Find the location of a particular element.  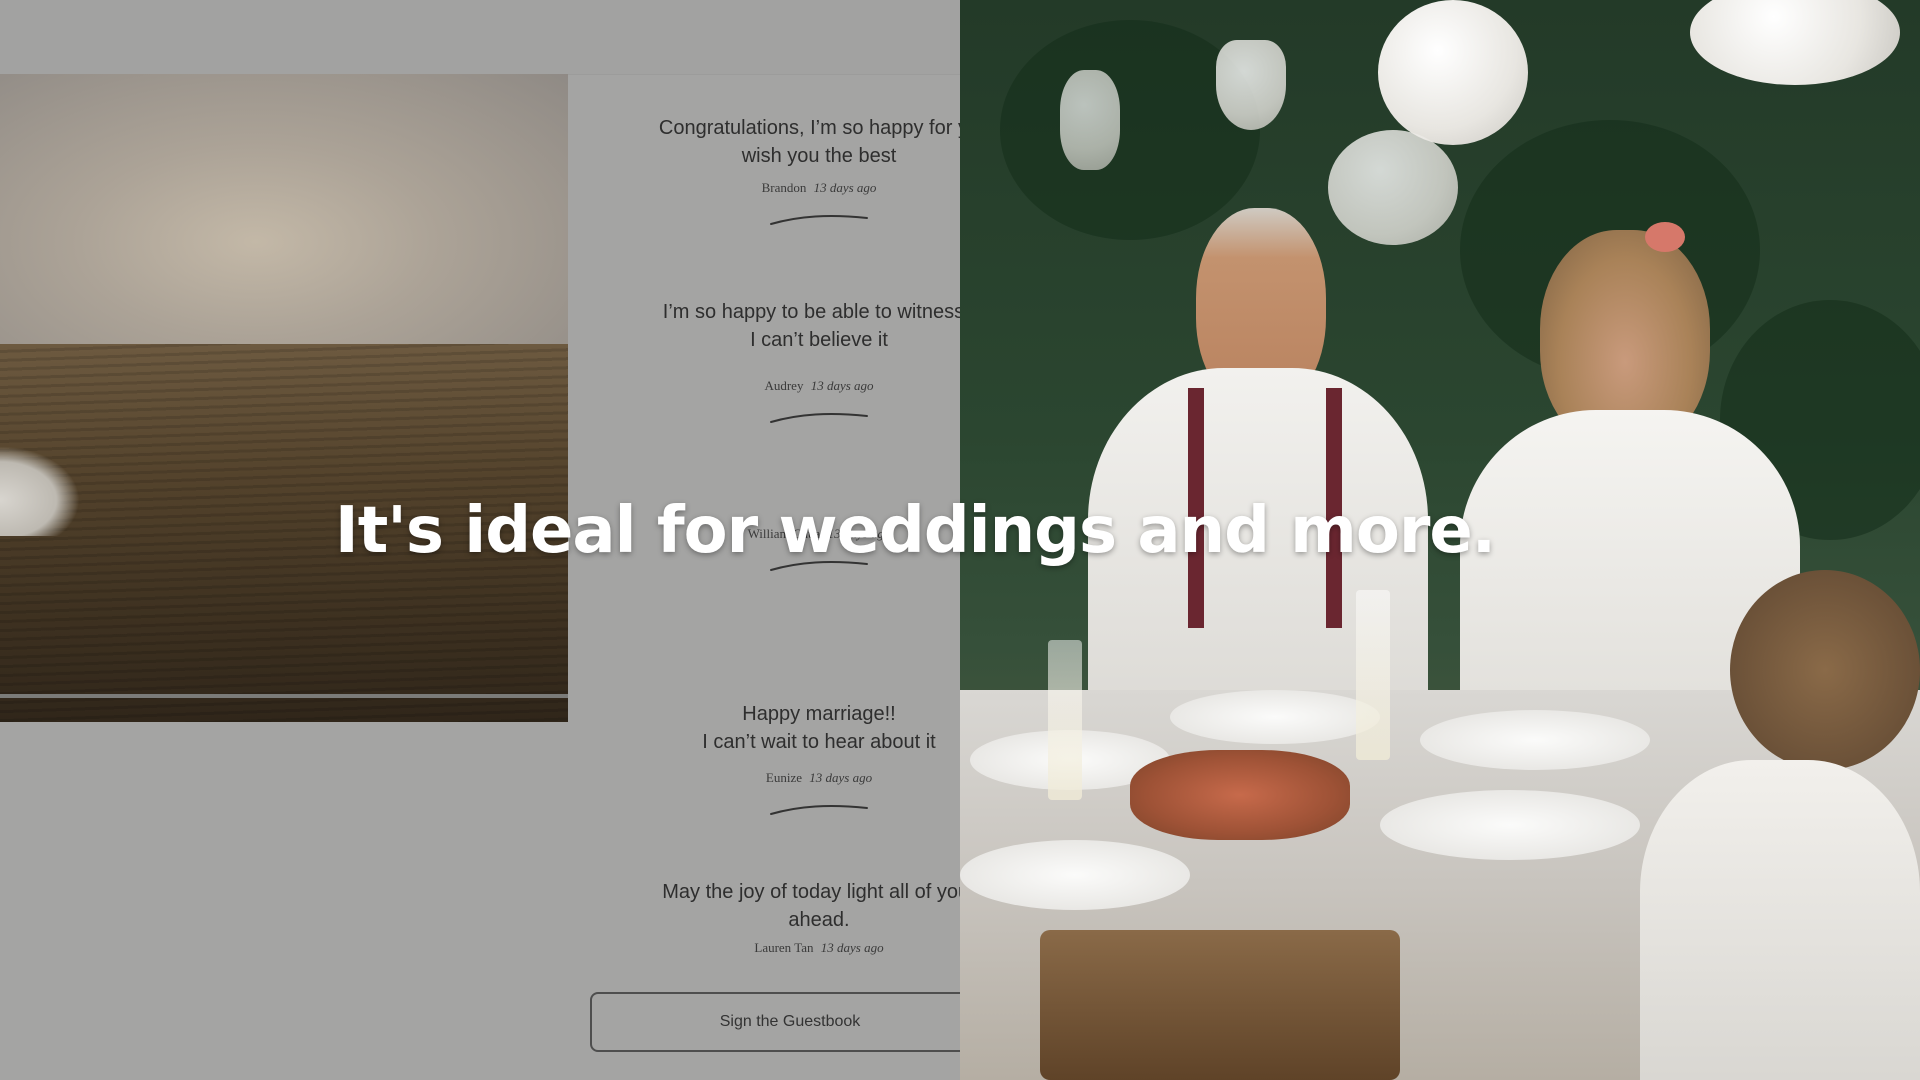

child is located at coordinates (1760, 825).